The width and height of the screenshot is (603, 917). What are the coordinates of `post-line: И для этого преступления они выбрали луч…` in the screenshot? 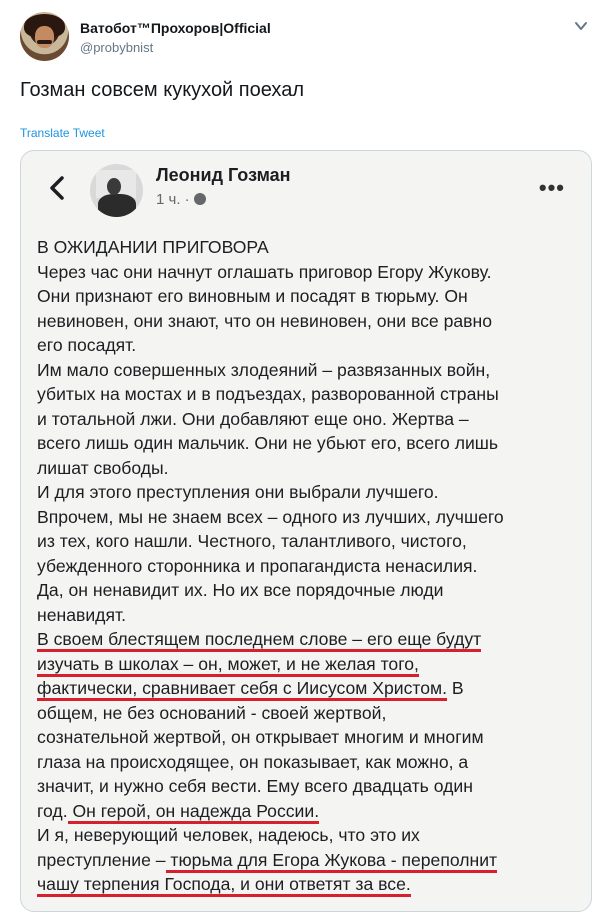 It's located at (309, 492).